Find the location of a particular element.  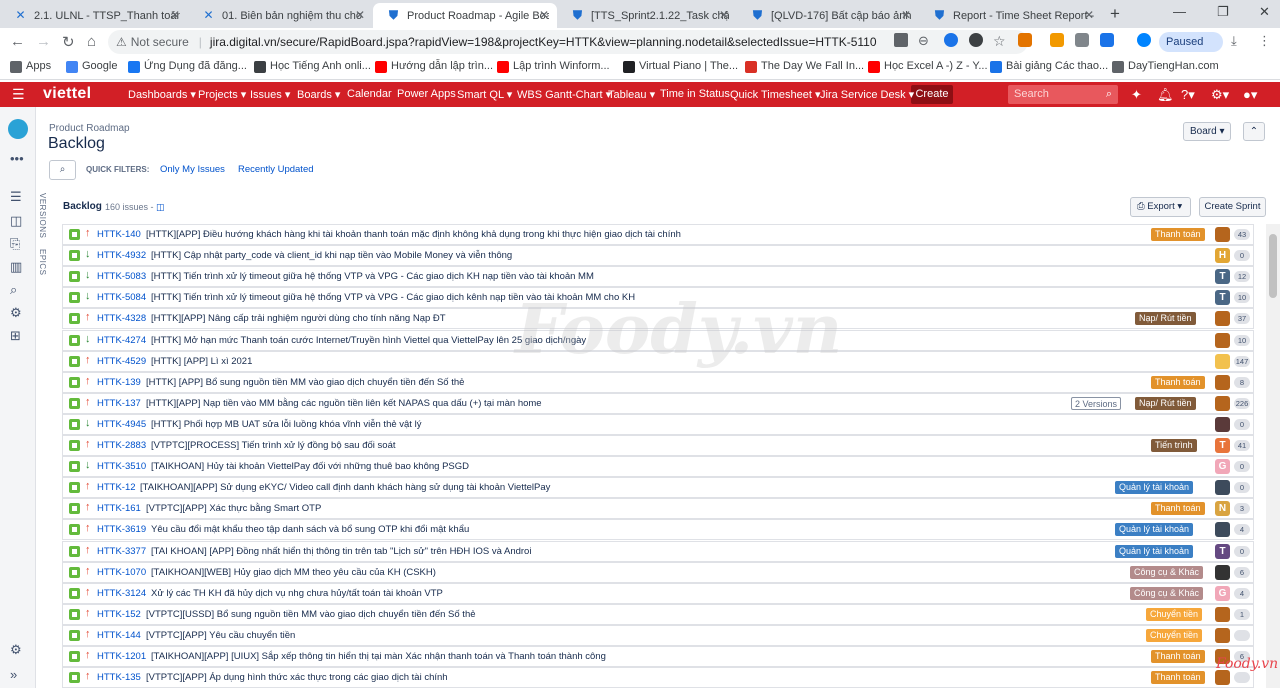

issue-key: HTTK-161 is located at coordinates (119, 508).